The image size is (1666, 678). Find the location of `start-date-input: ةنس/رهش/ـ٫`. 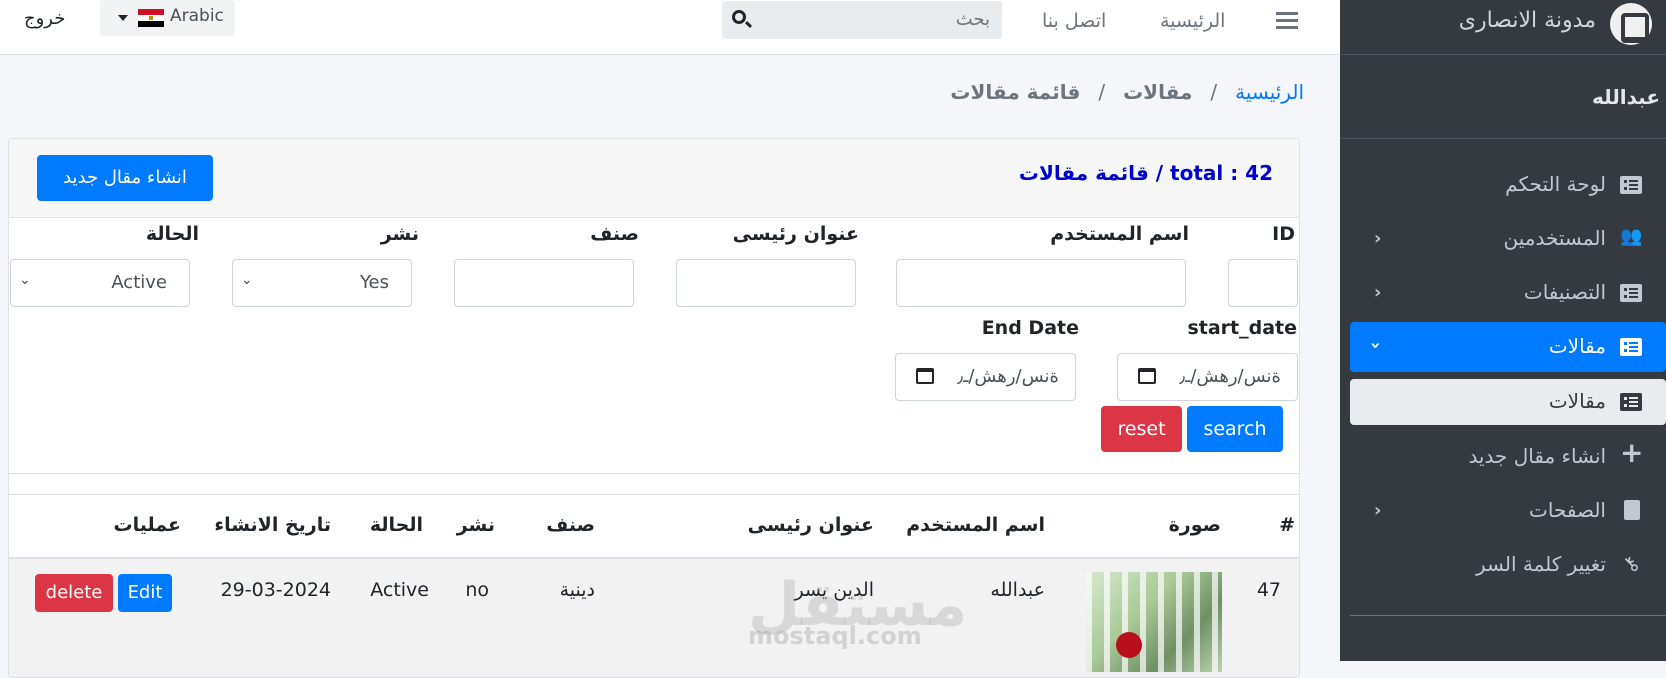

start-date-input: ةنس/رهش/ـ٫ is located at coordinates (1207, 377).